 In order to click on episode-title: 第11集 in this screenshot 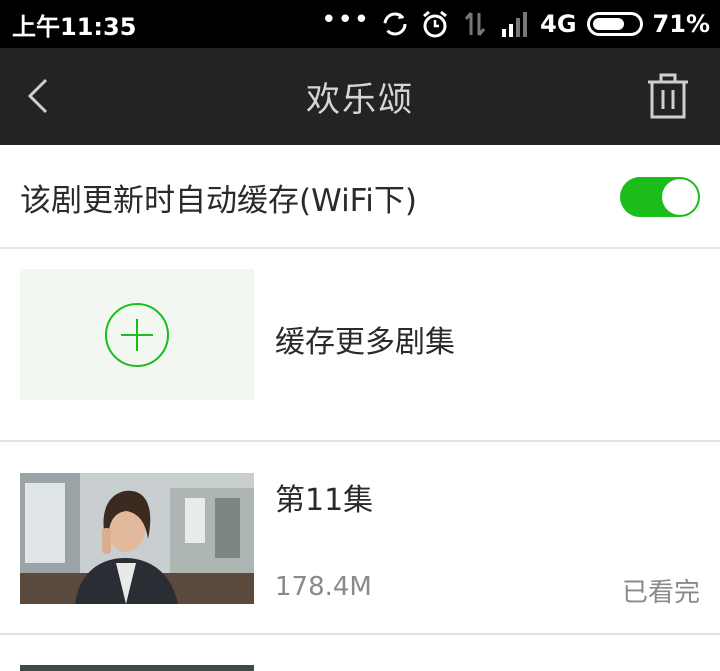, I will do `click(324, 500)`.